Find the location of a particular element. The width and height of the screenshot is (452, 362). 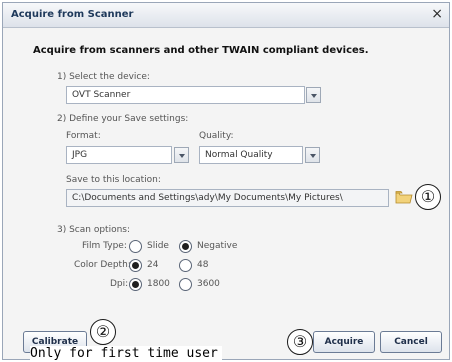

callout-1: ① is located at coordinates (428, 197).